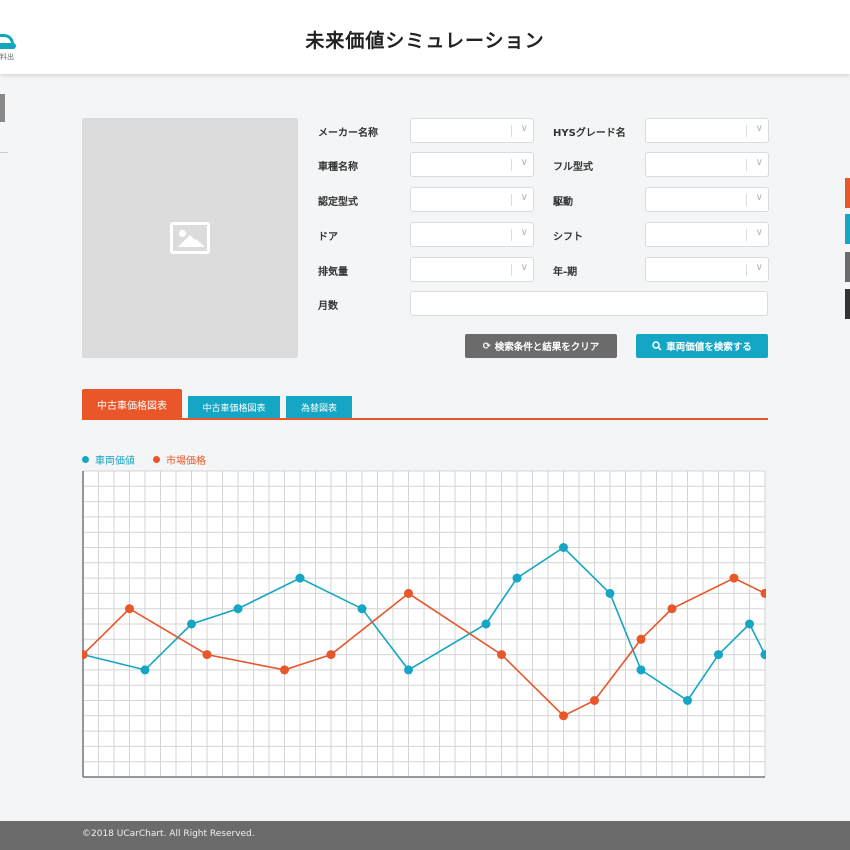 The image size is (850, 850). I want to click on shift-select: ∨, so click(707, 234).